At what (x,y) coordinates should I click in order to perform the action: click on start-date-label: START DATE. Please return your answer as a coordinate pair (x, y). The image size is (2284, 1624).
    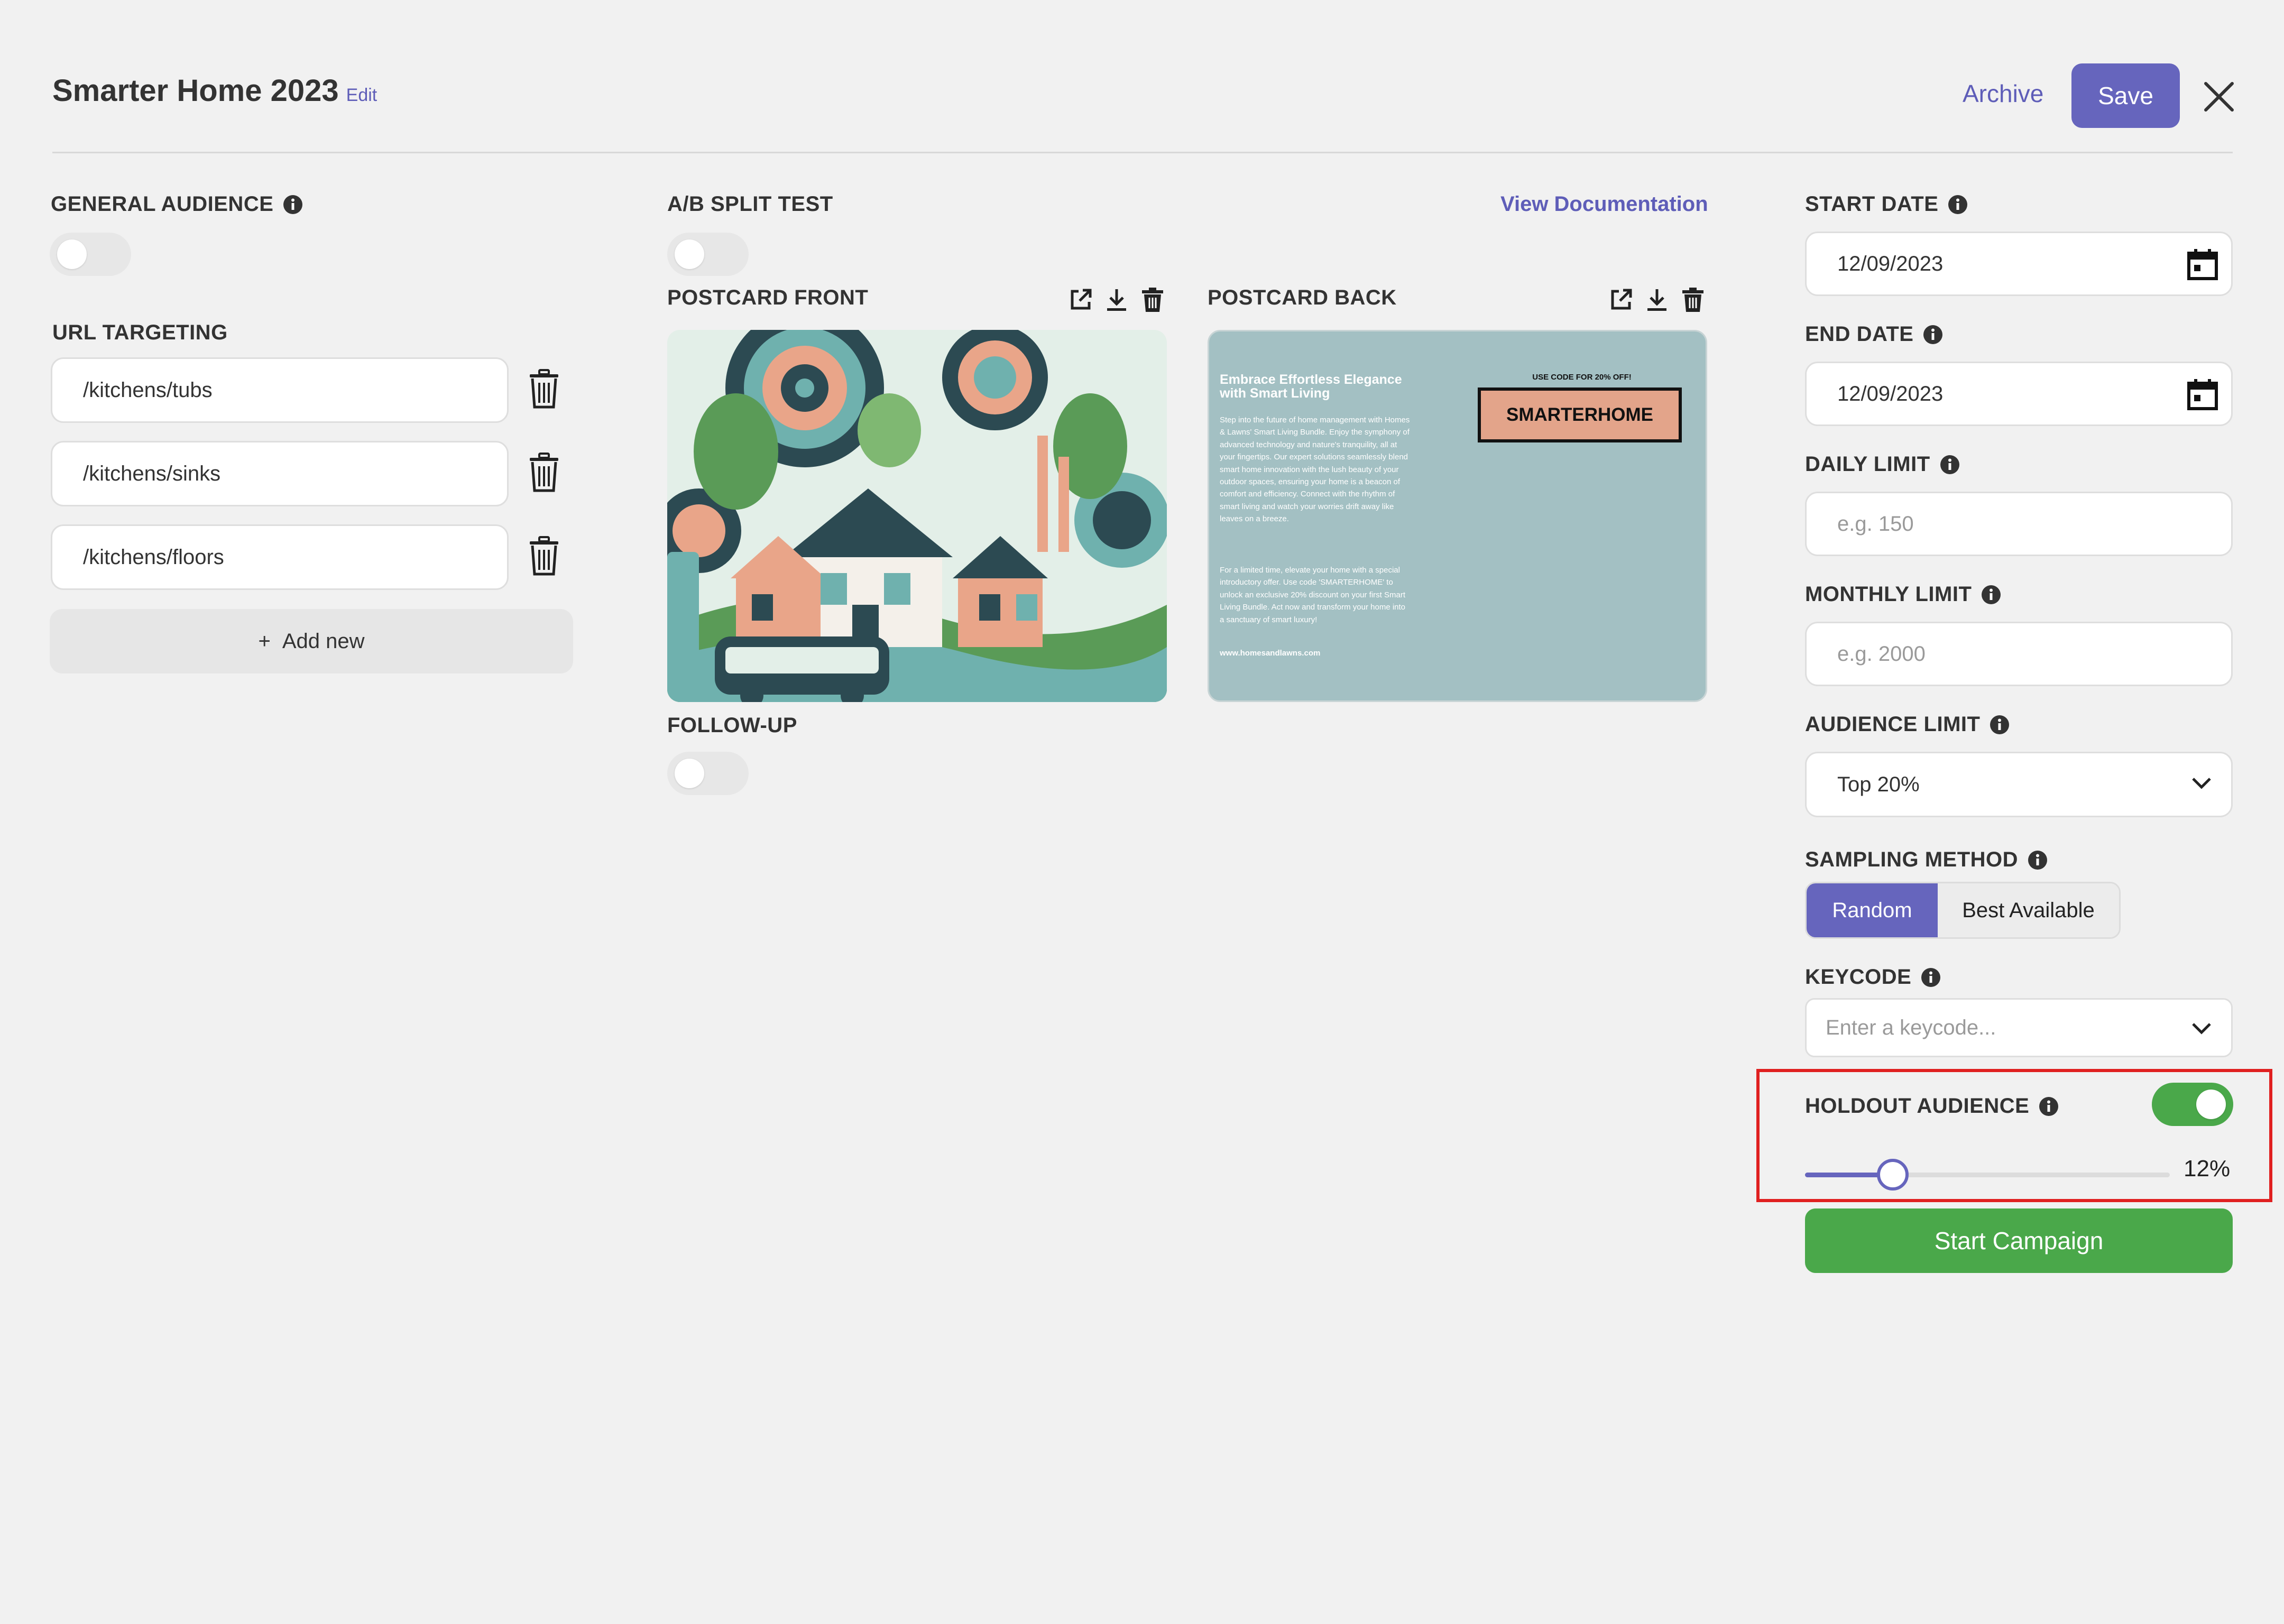
    Looking at the image, I should click on (1872, 204).